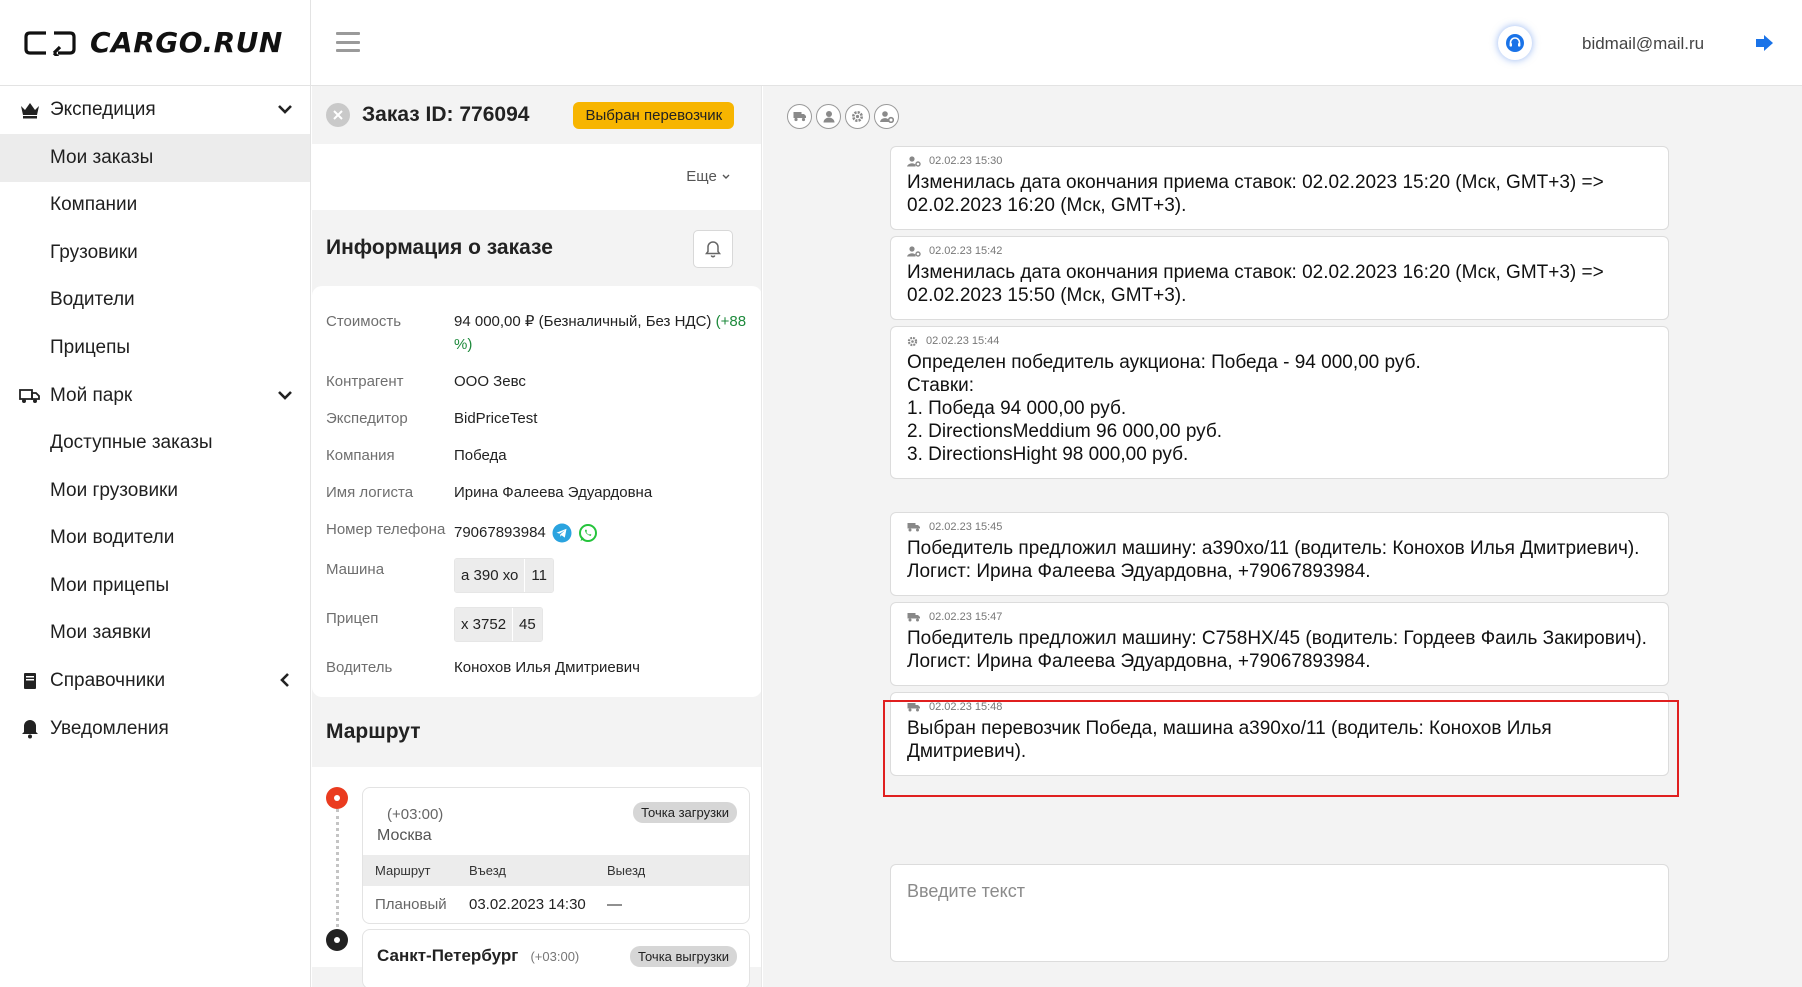  I want to click on trailer-value: х 3752 45, so click(601, 624).